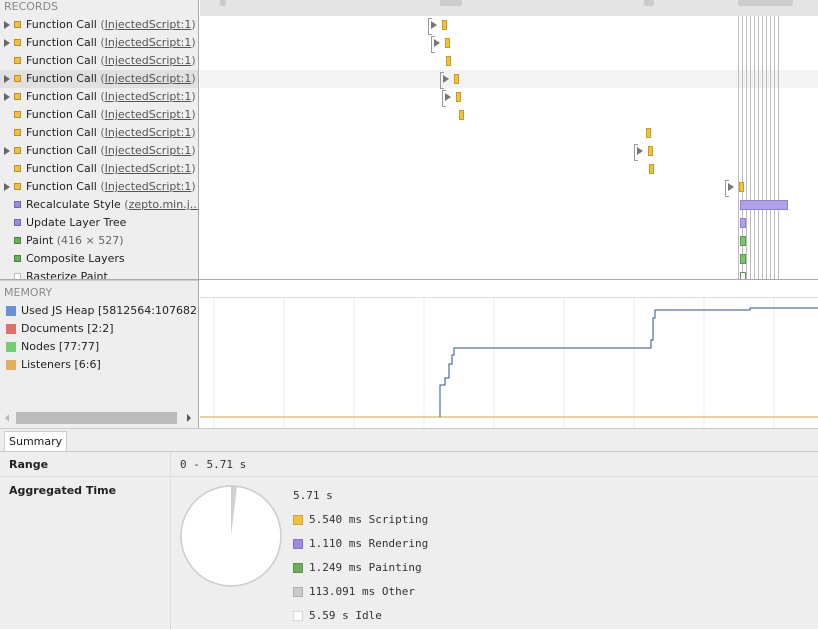 The image size is (818, 630). I want to click on scroll-thumb, so click(96, 418).